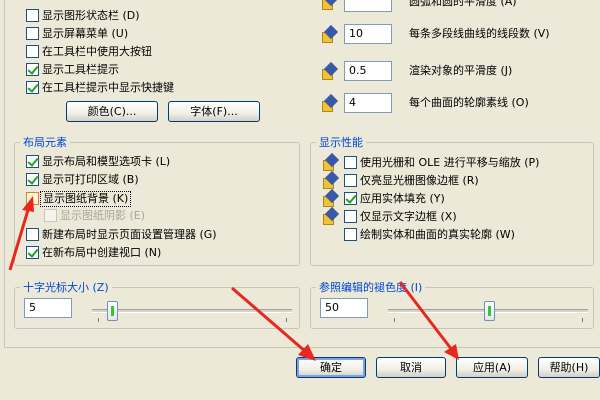 The image size is (600, 400). What do you see at coordinates (450, 162) in the screenshot?
I see `raster-ole-label: 使用光栅和 OLE 进行平移与缩放 (P)` at bounding box center [450, 162].